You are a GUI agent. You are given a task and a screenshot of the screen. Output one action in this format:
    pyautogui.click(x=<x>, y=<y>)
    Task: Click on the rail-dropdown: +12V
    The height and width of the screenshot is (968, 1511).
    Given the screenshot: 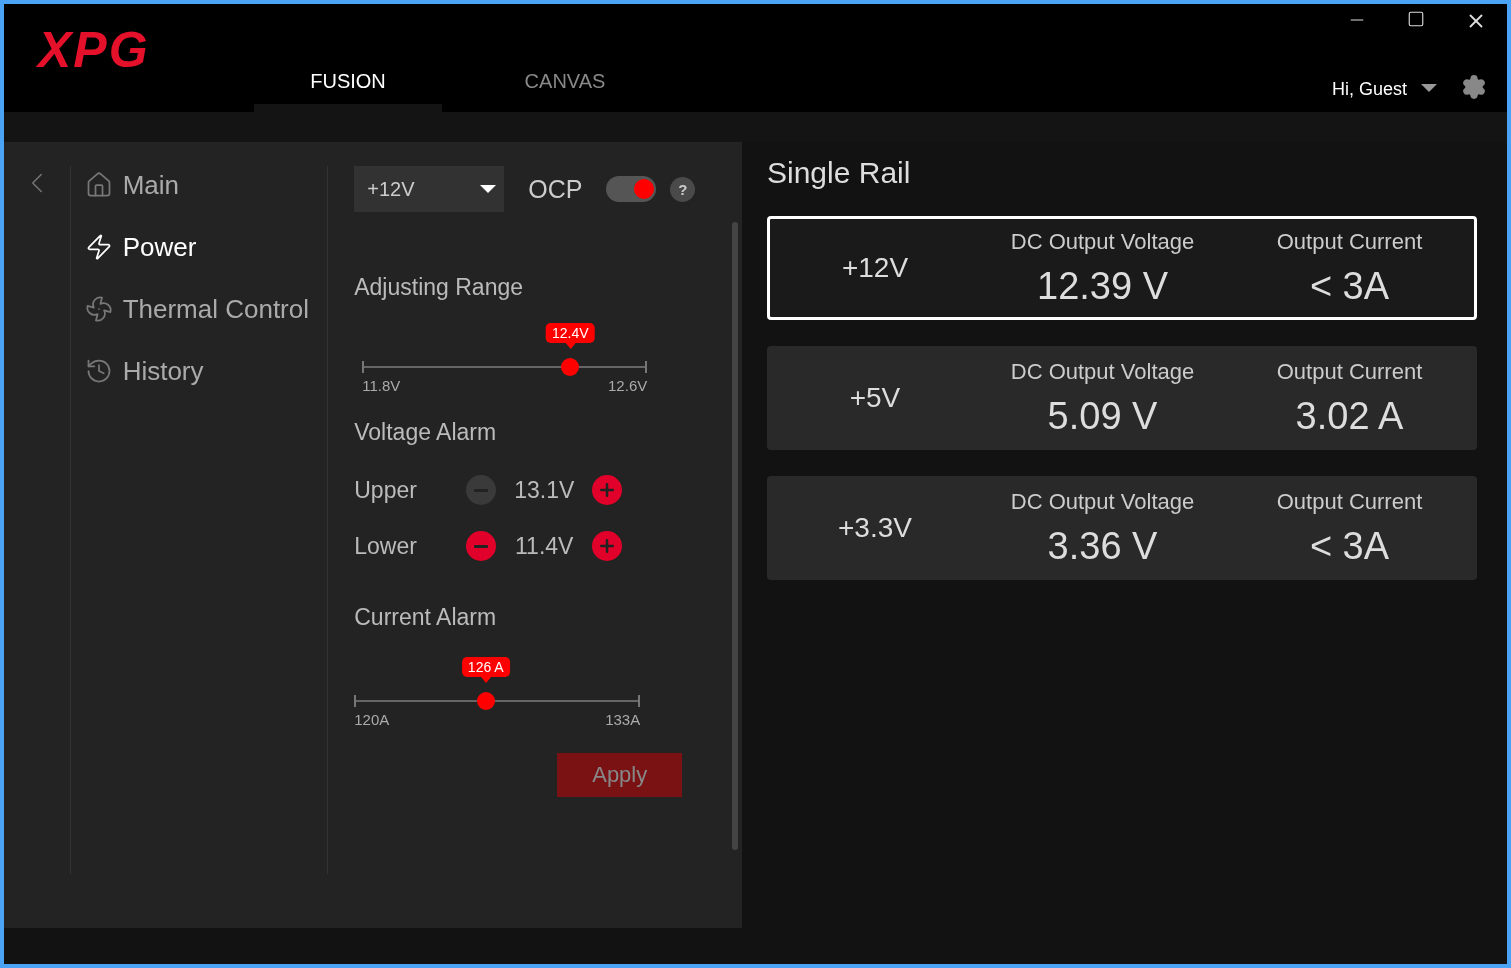 What is the action you would take?
    pyautogui.click(x=429, y=189)
    